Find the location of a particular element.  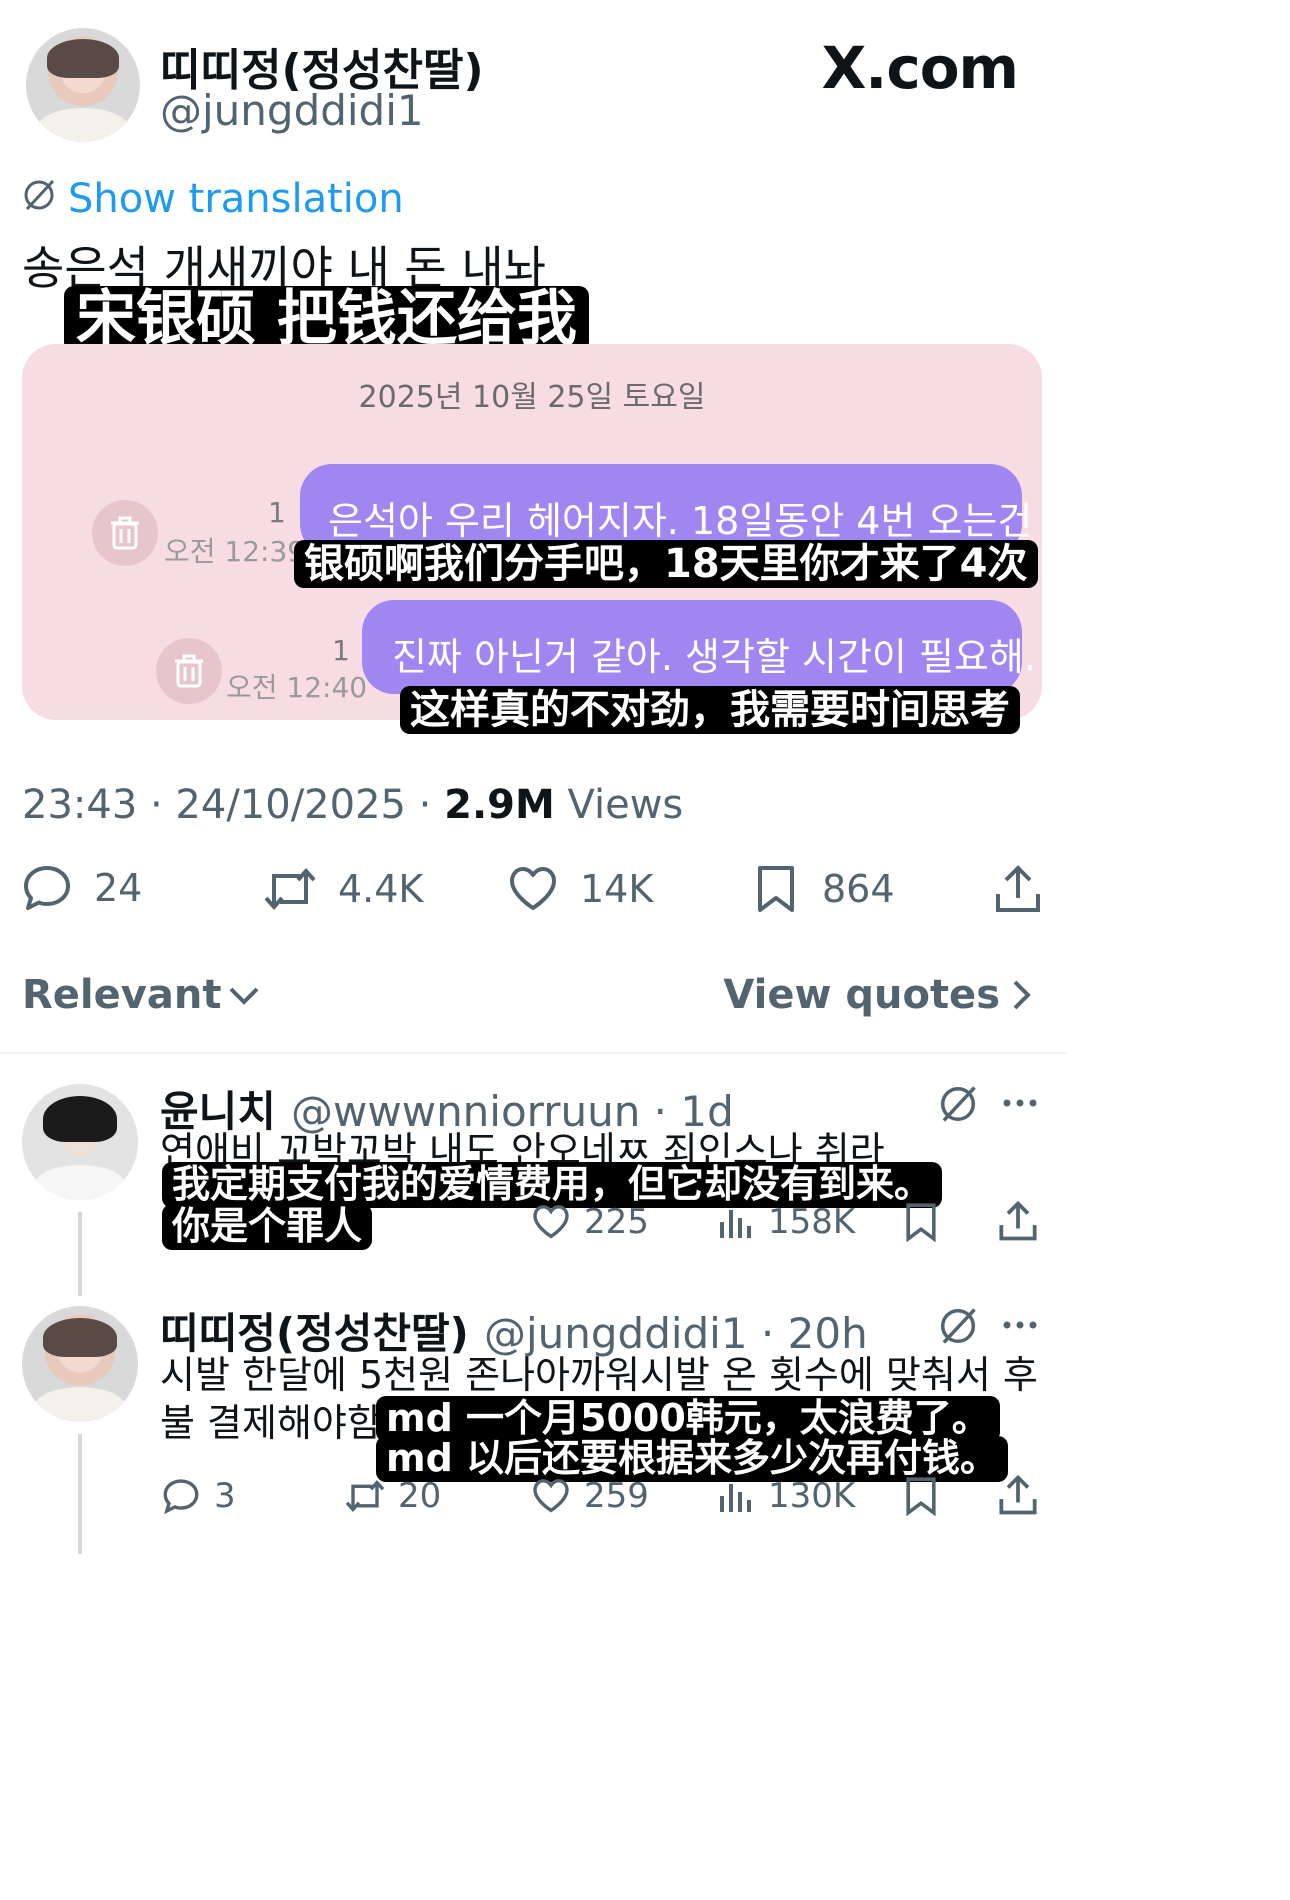

view-quotes-link: View quotes is located at coordinates (878, 995).